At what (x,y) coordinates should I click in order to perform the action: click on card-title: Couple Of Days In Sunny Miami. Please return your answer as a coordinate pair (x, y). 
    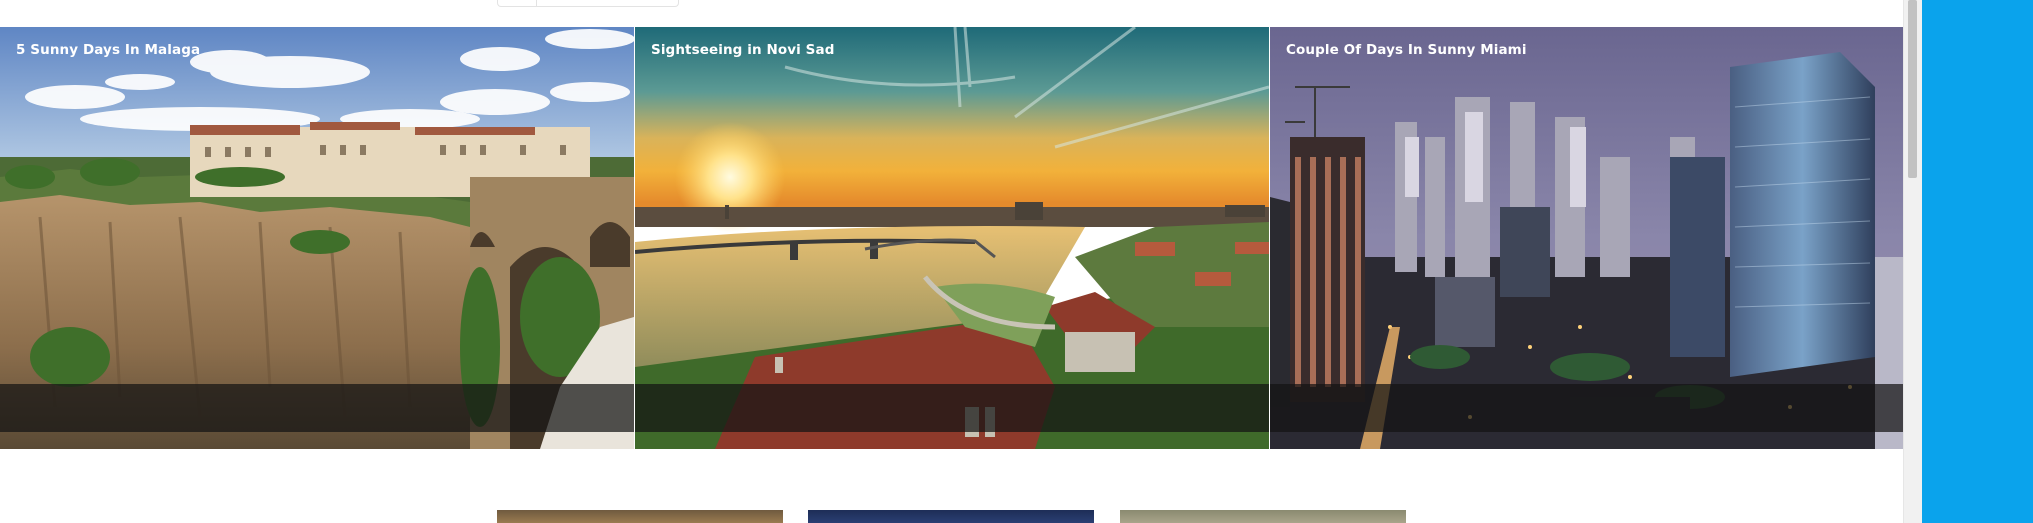
    Looking at the image, I should click on (1406, 50).